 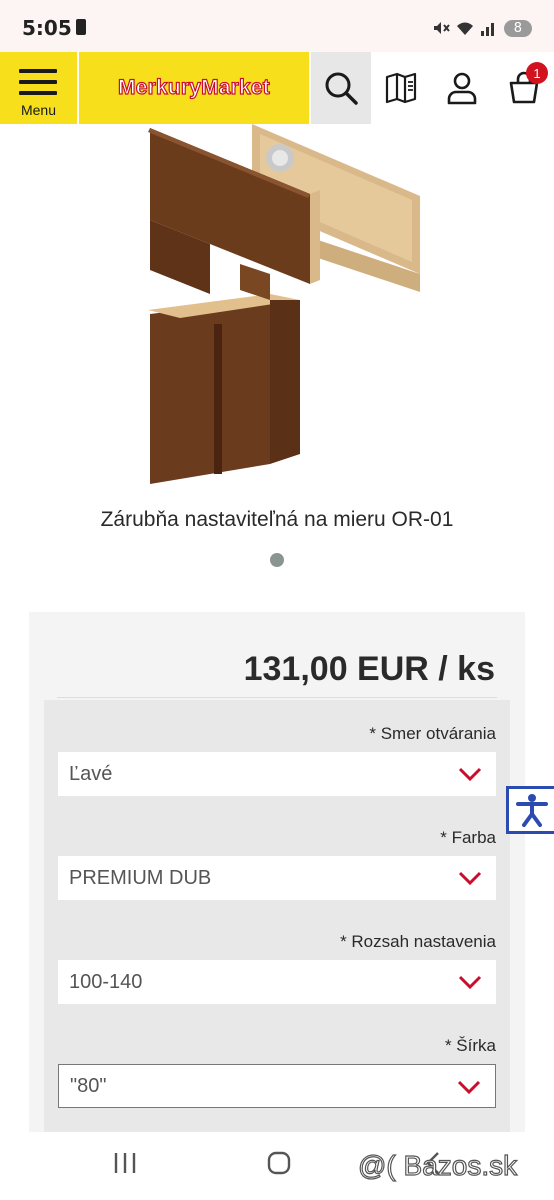 I want to click on option-label-width: * Šírka, so click(x=470, y=1045).